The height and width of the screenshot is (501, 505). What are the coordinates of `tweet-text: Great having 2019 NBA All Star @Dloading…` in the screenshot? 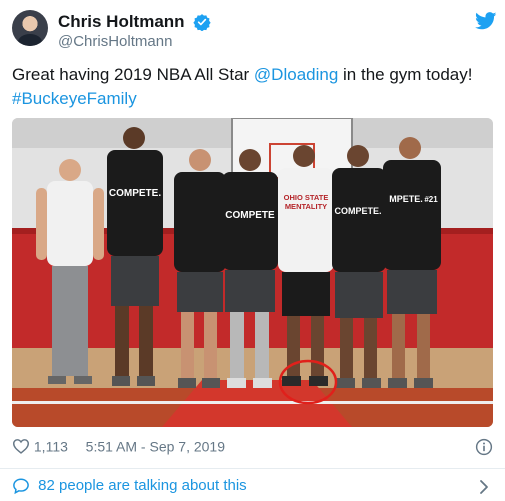 It's located at (247, 87).